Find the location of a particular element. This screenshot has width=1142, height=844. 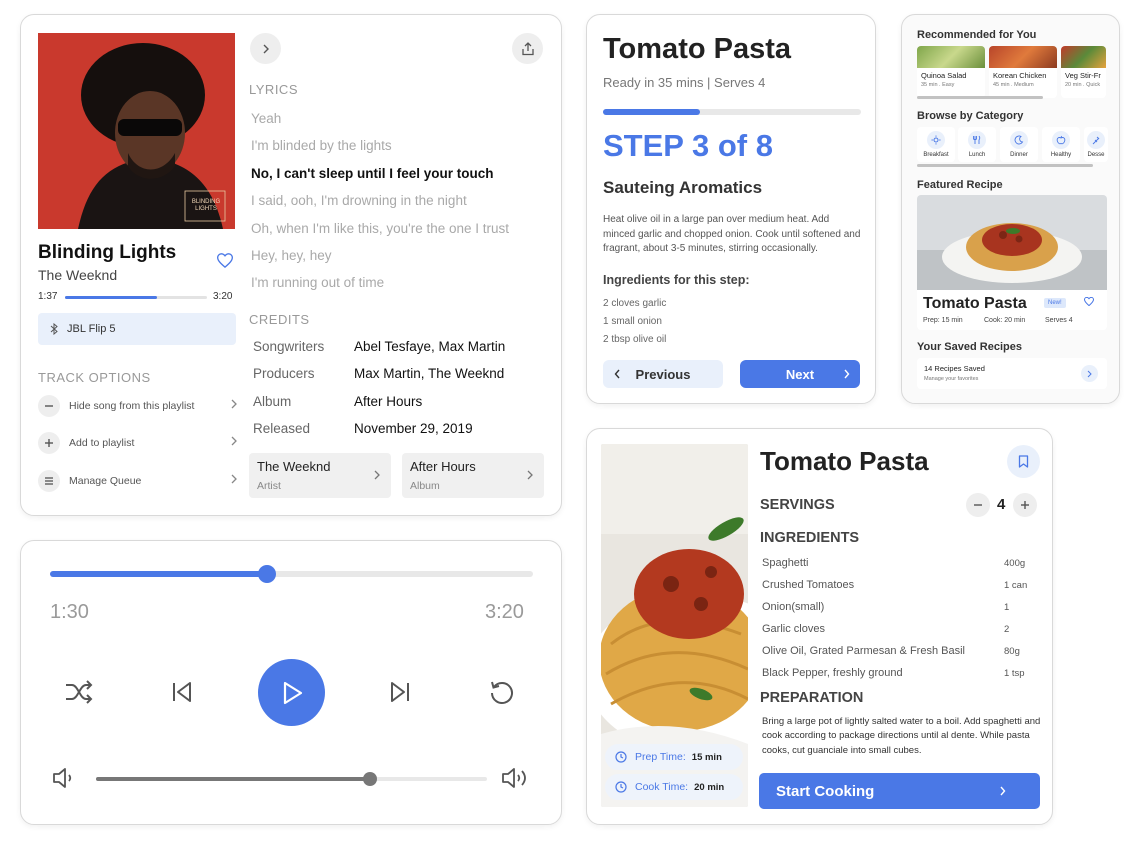

plus-icon is located at coordinates (49, 443).